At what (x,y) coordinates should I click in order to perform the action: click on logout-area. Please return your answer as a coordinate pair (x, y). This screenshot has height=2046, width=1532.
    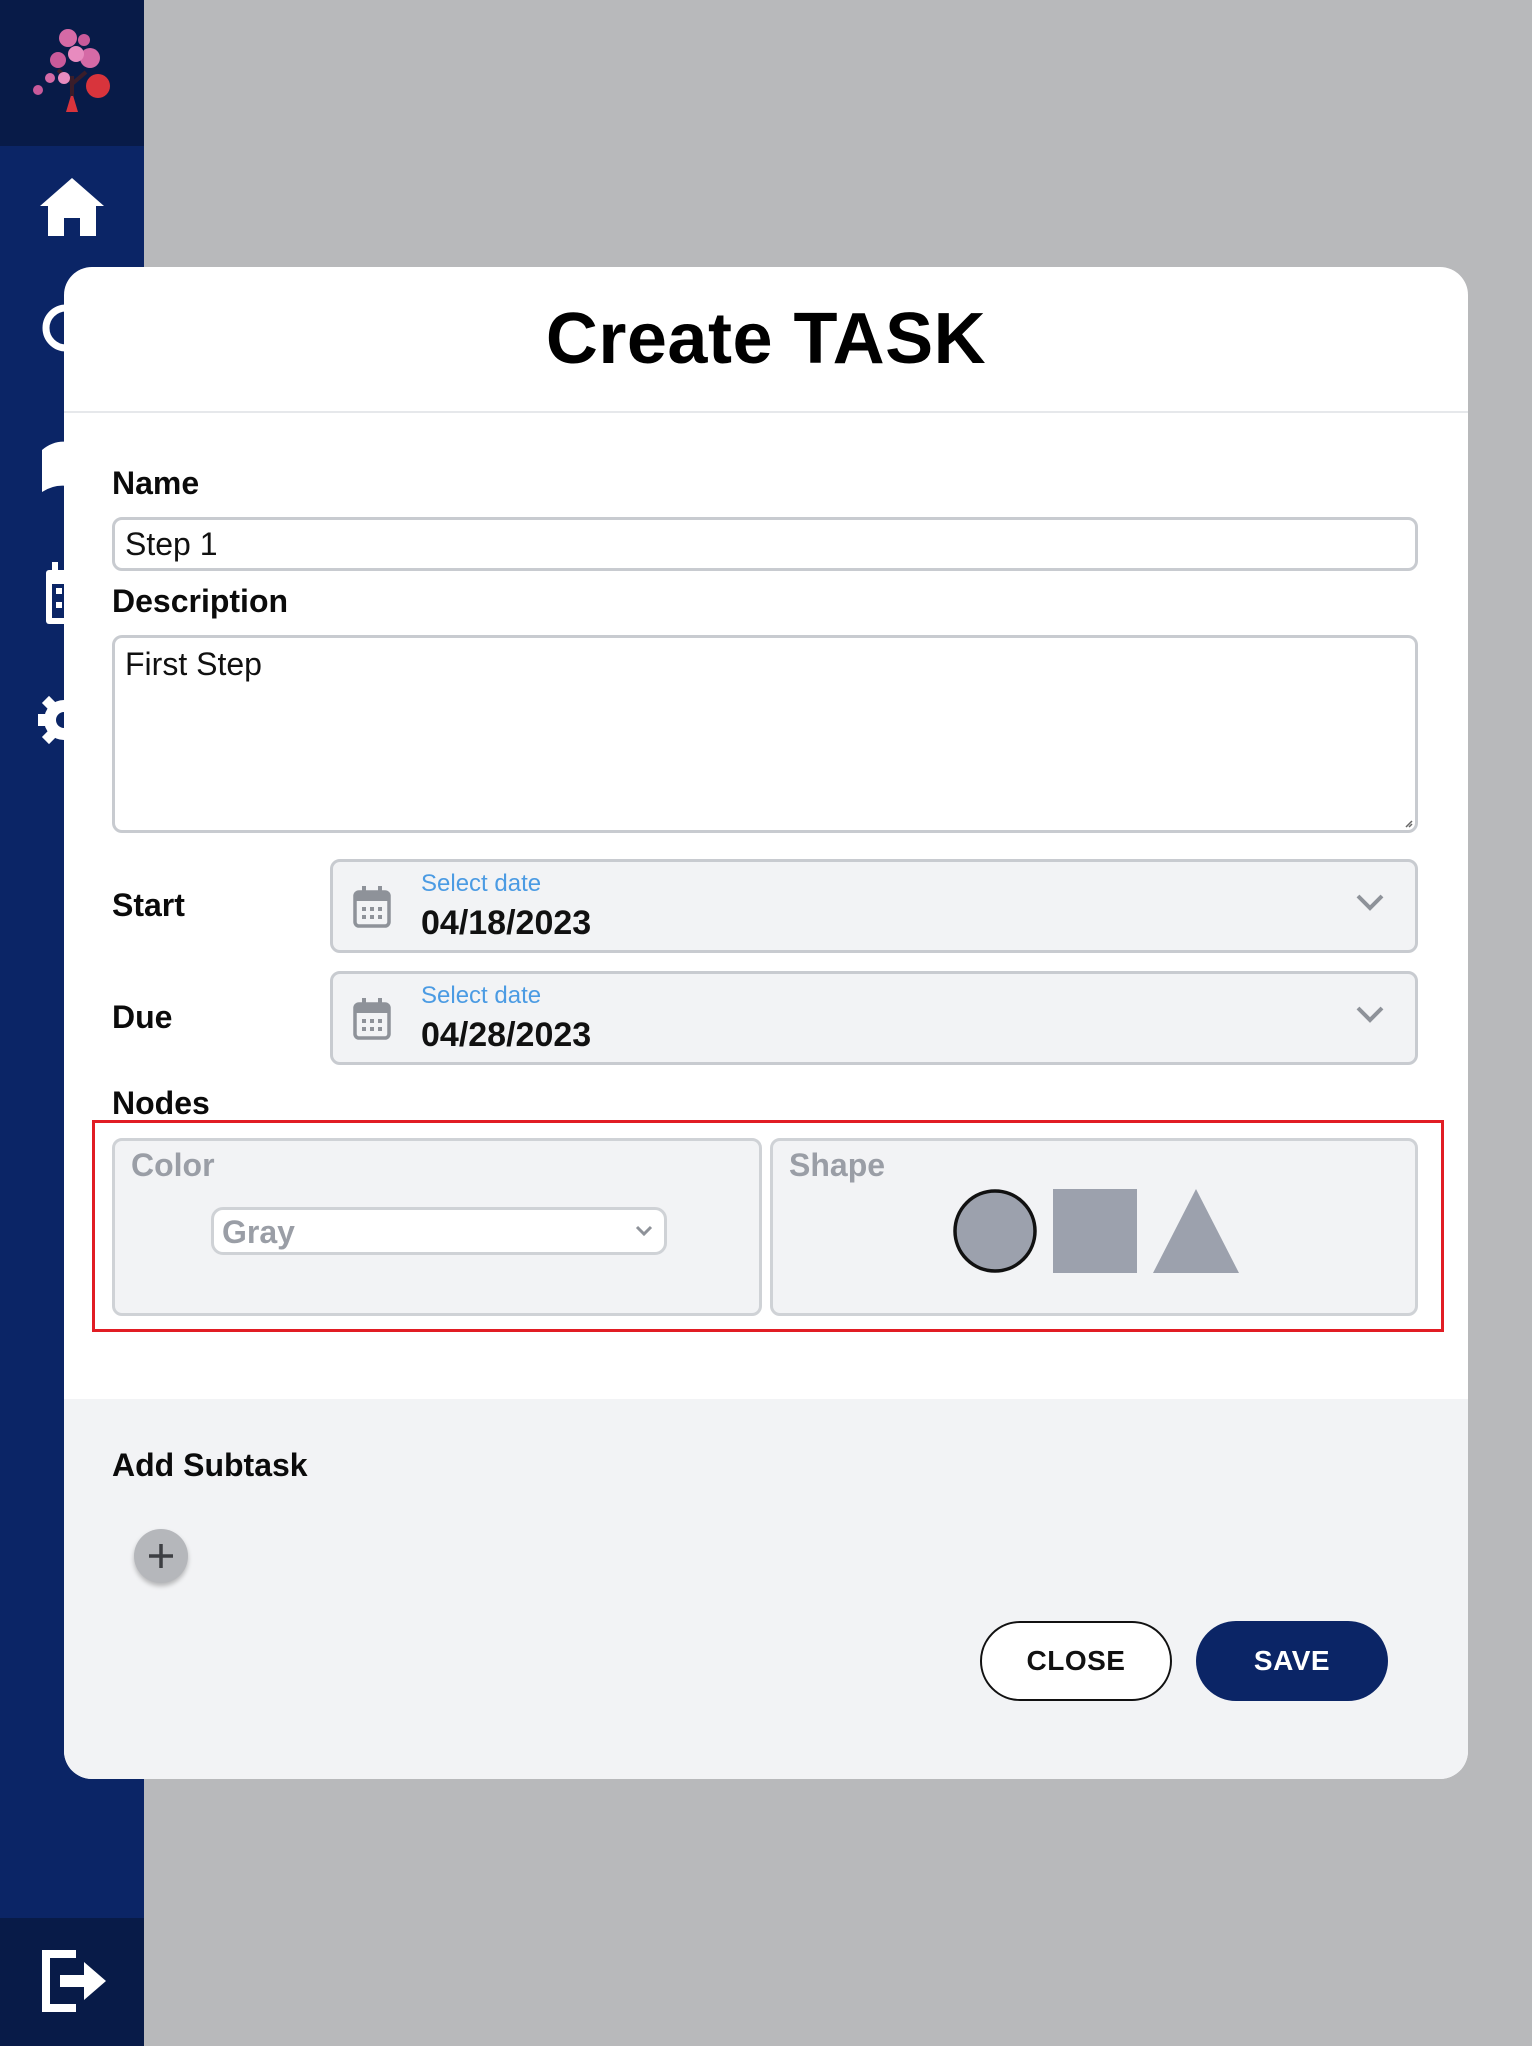
    Looking at the image, I should click on (72, 1982).